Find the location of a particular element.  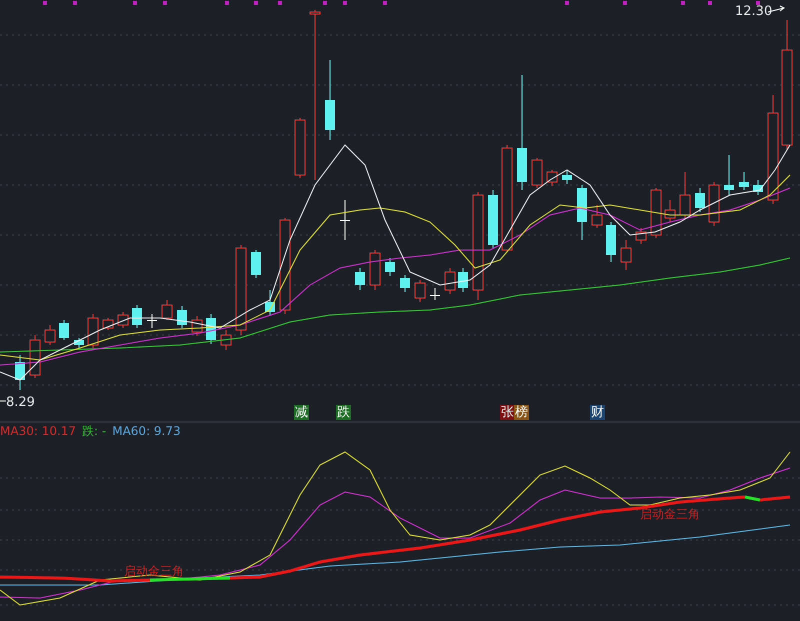

legend-item: MA30: 10.17 is located at coordinates (38, 431).